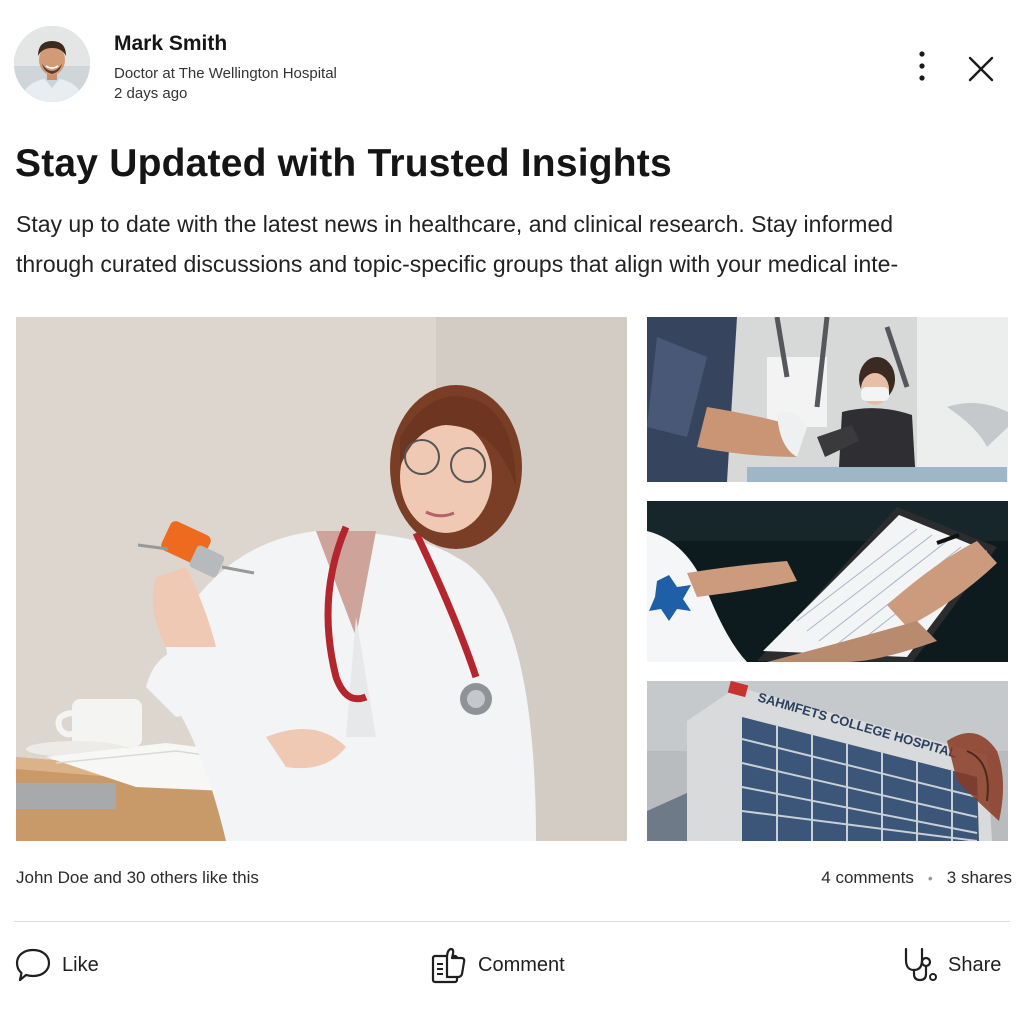  I want to click on author-name: Mark Smith, so click(225, 44).